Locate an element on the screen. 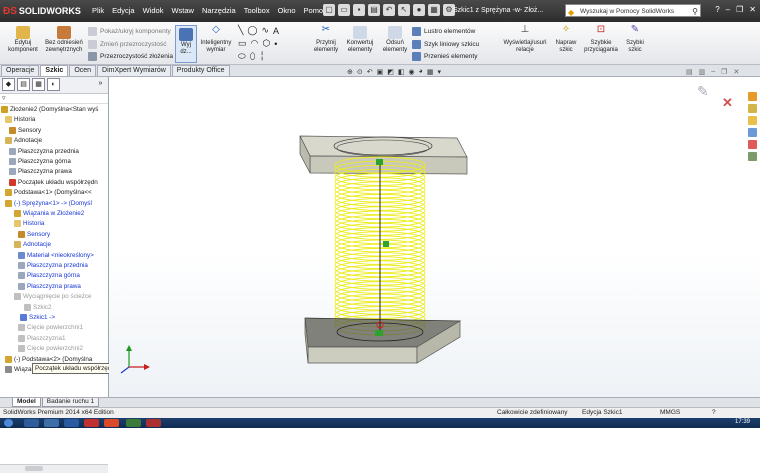 The width and height of the screenshot is (760, 473). menu-plik: Plik is located at coordinates (98, 10).